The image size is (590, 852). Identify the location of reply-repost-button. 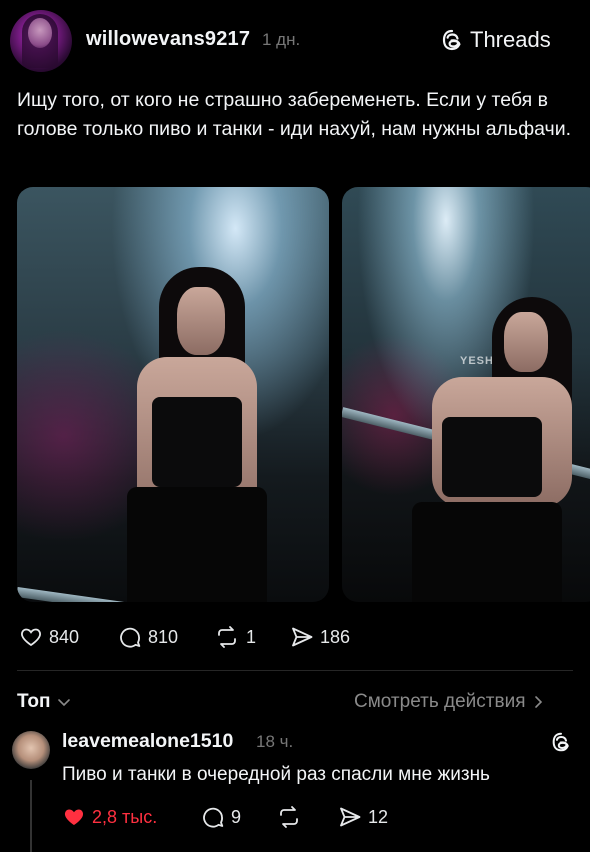
(289, 817).